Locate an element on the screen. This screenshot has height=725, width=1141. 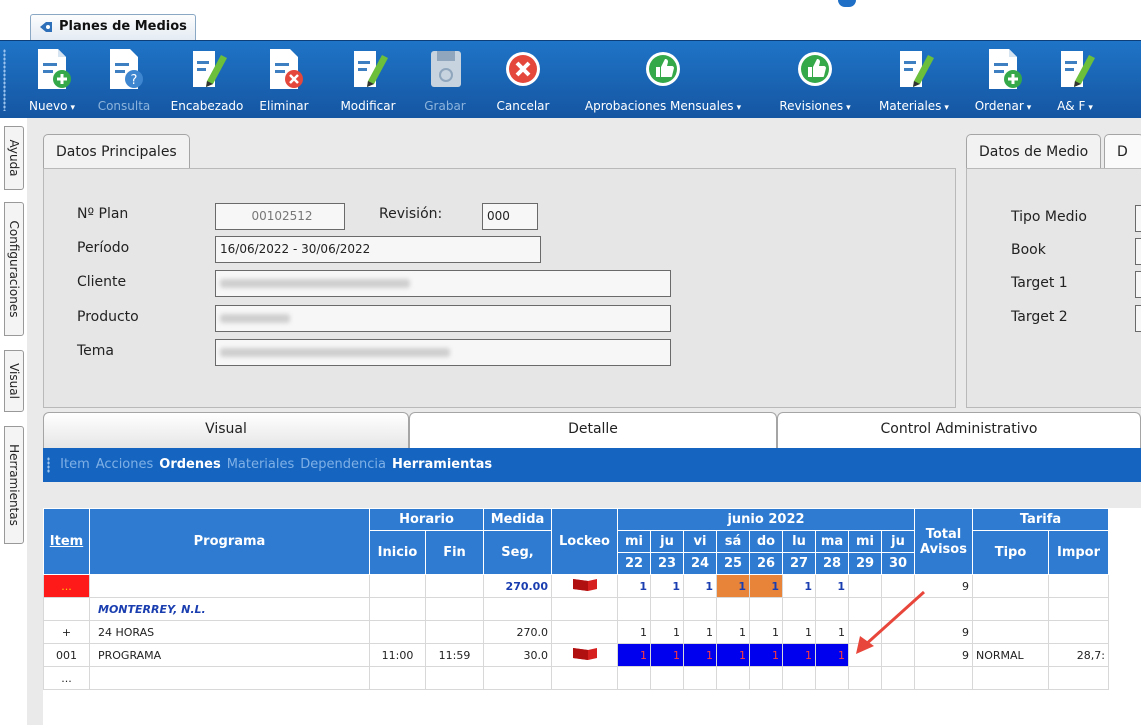
col-programa: Programa is located at coordinates (229, 541).